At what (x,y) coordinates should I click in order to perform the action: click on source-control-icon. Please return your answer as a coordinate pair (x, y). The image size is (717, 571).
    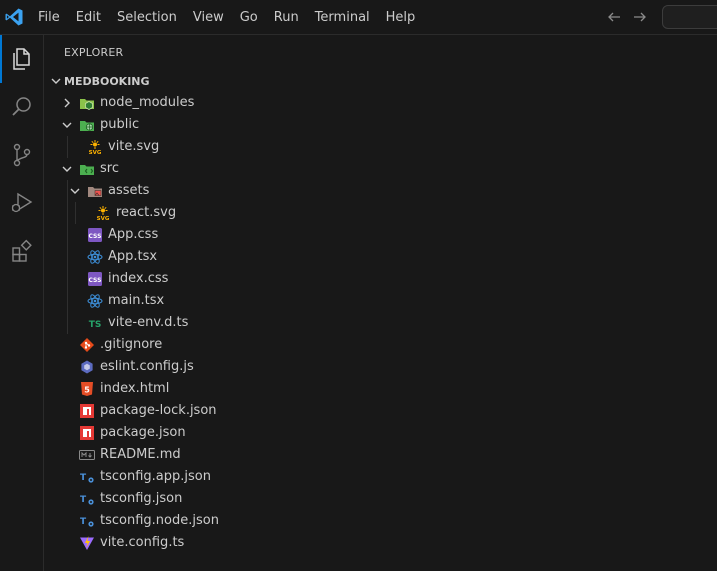
    Looking at the image, I should click on (22, 155).